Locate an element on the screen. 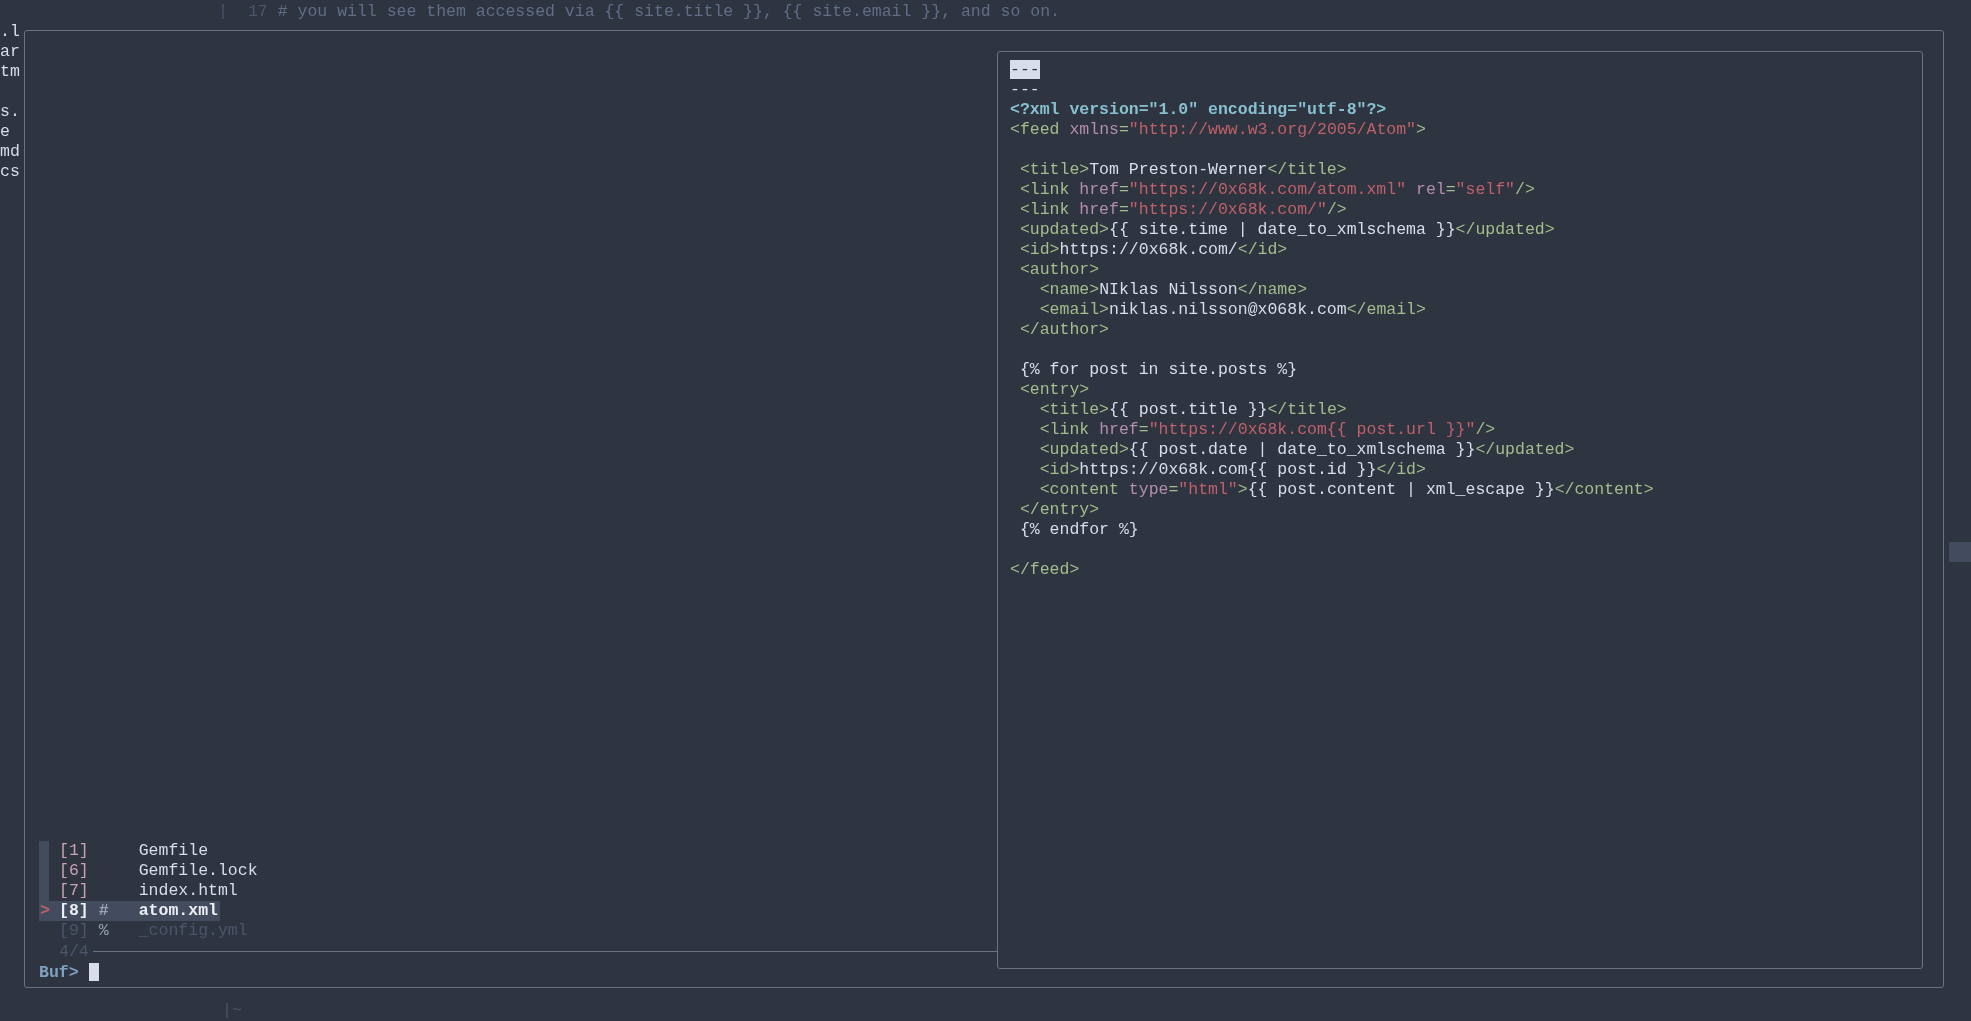 The width and height of the screenshot is (1971, 1021). buffer-item: [7] index.html is located at coordinates (144, 891).